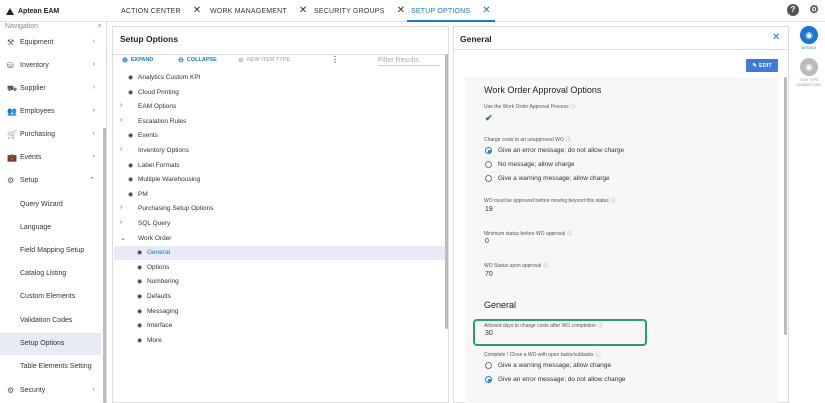  I want to click on sidebar-subitem-catalog-listing: Catalog Listing, so click(50, 274).